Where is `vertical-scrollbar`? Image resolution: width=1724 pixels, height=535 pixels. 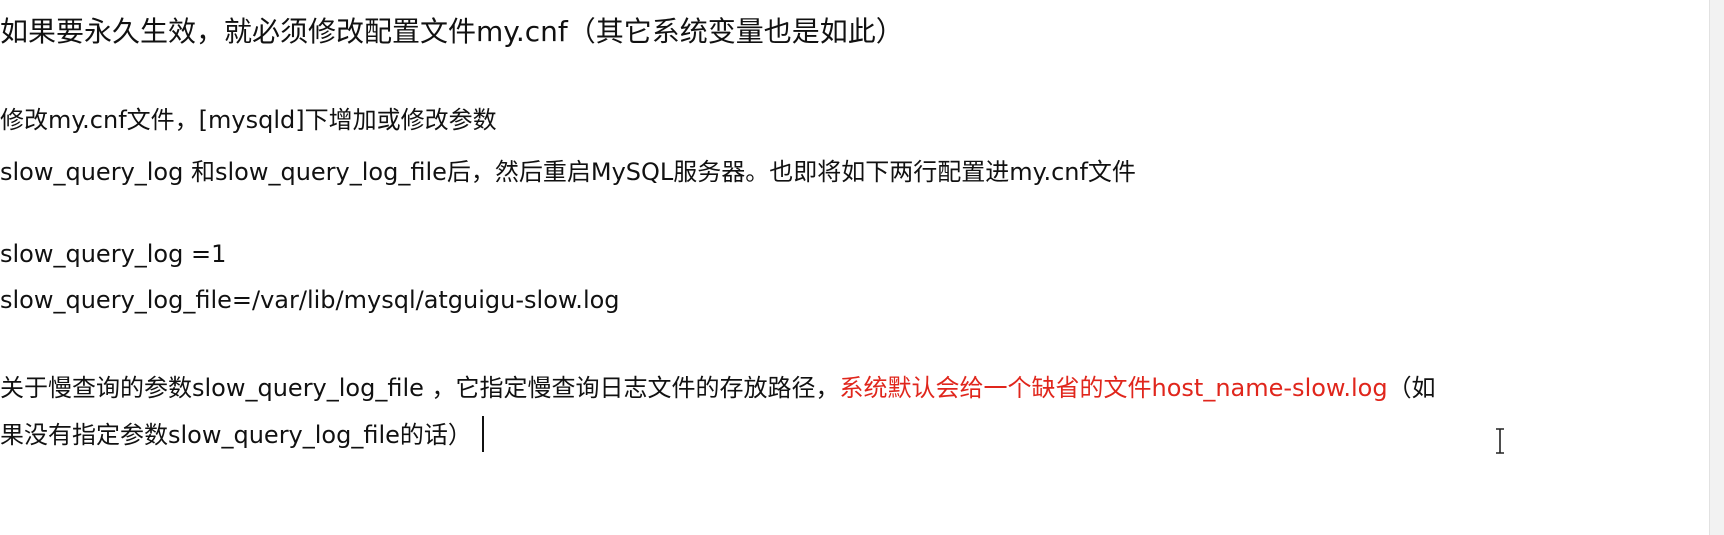 vertical-scrollbar is located at coordinates (1716, 267).